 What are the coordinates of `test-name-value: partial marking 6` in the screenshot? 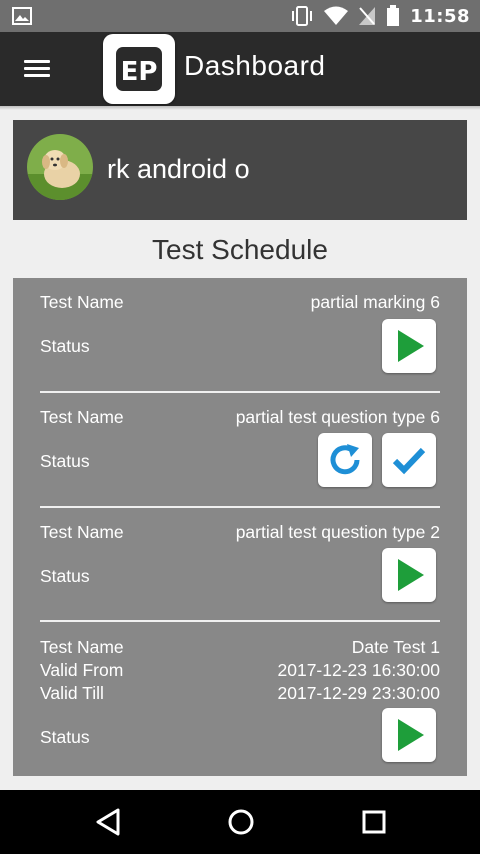 It's located at (375, 302).